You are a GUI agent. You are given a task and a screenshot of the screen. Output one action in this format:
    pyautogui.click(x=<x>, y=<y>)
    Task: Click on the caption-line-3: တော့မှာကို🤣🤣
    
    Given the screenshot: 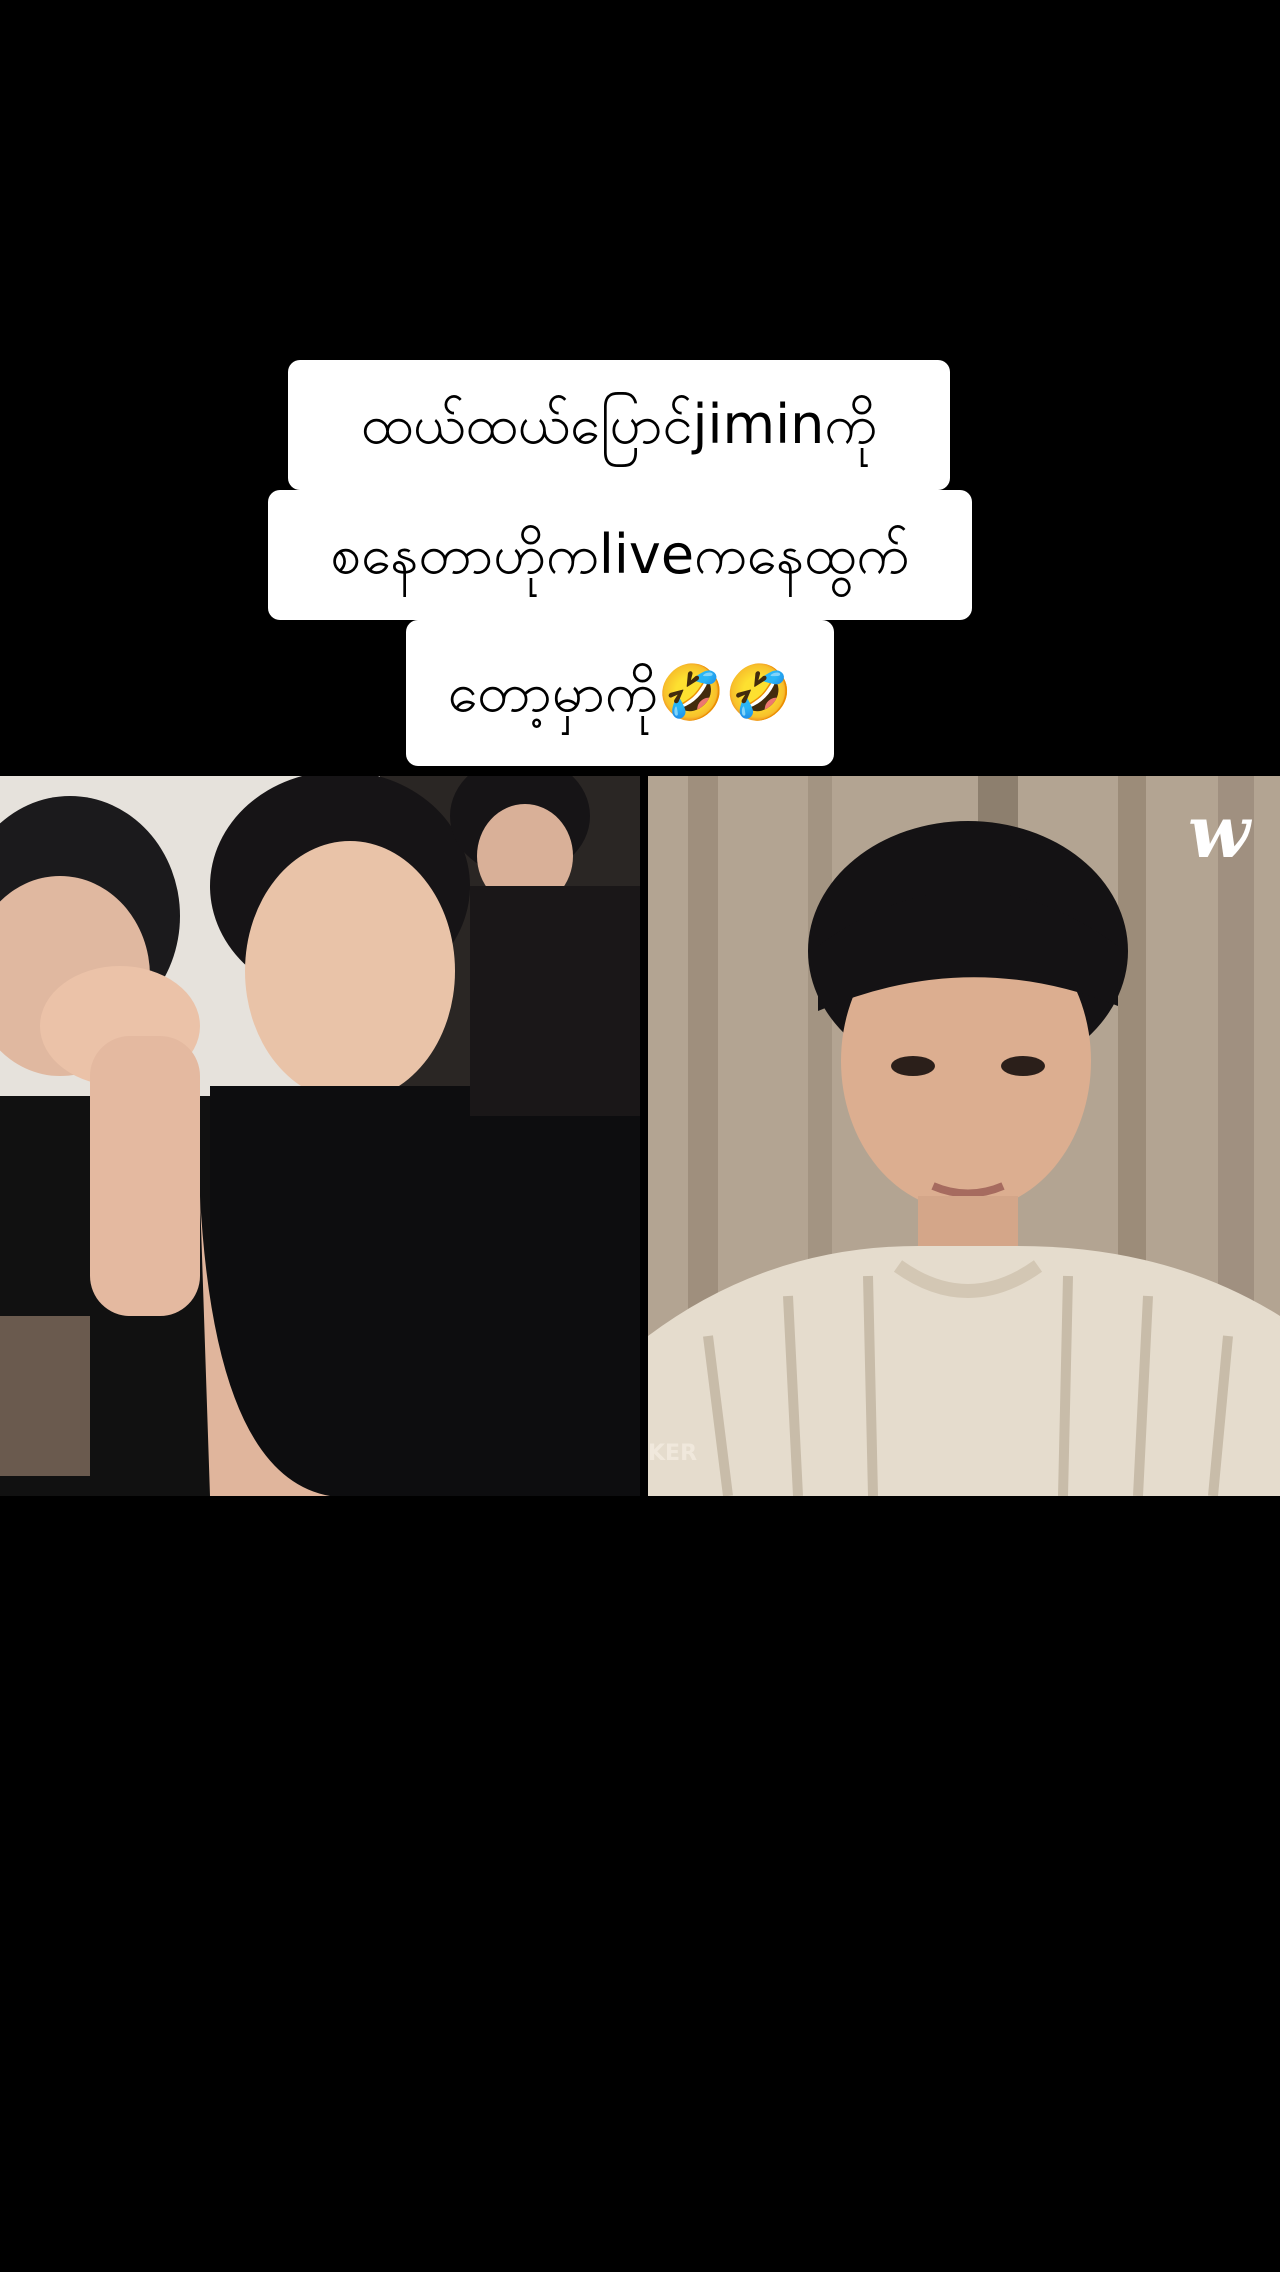 What is the action you would take?
    pyautogui.click(x=620, y=693)
    